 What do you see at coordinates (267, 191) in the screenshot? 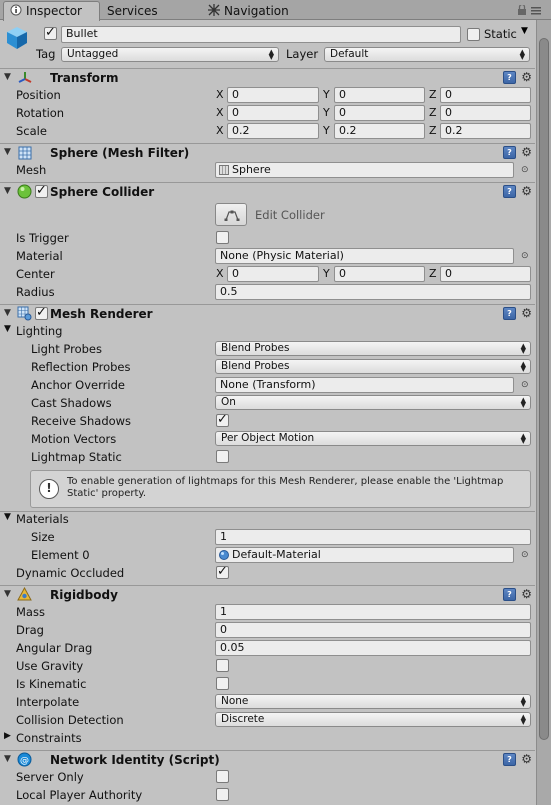
I see `sphere-collider-header: ▼ ✓ Sphere Collider ? ⚙` at bounding box center [267, 191].